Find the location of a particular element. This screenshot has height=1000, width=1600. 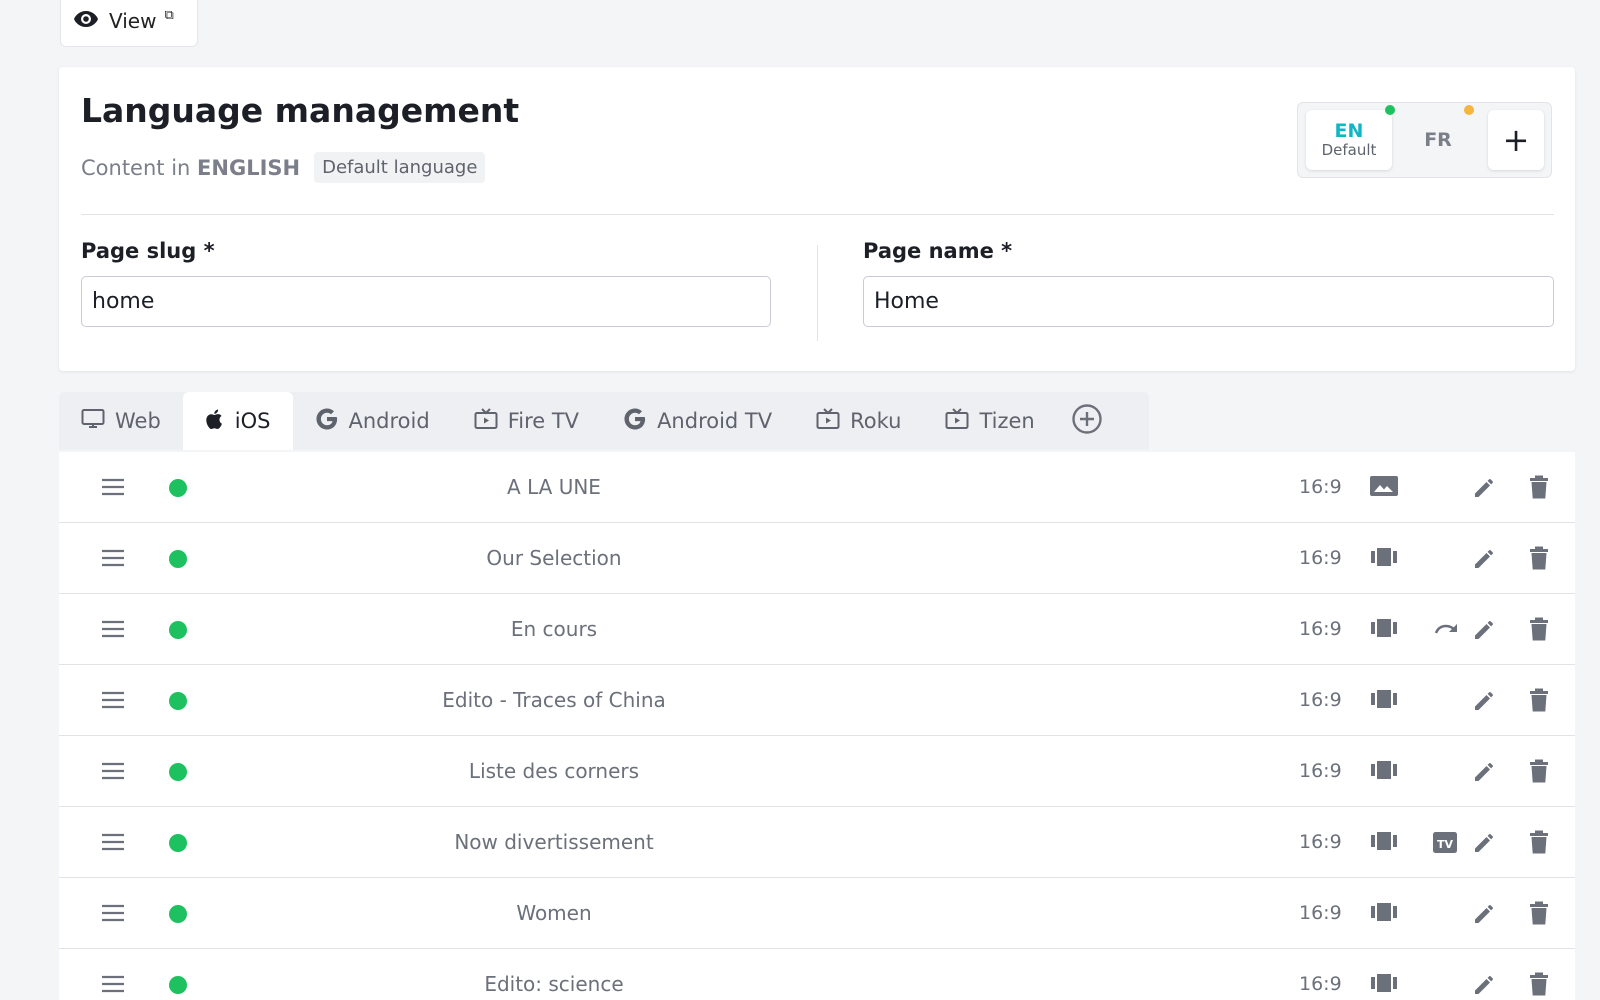

content-language-line: Content in ENGLISH Default language is located at coordinates (283, 167).